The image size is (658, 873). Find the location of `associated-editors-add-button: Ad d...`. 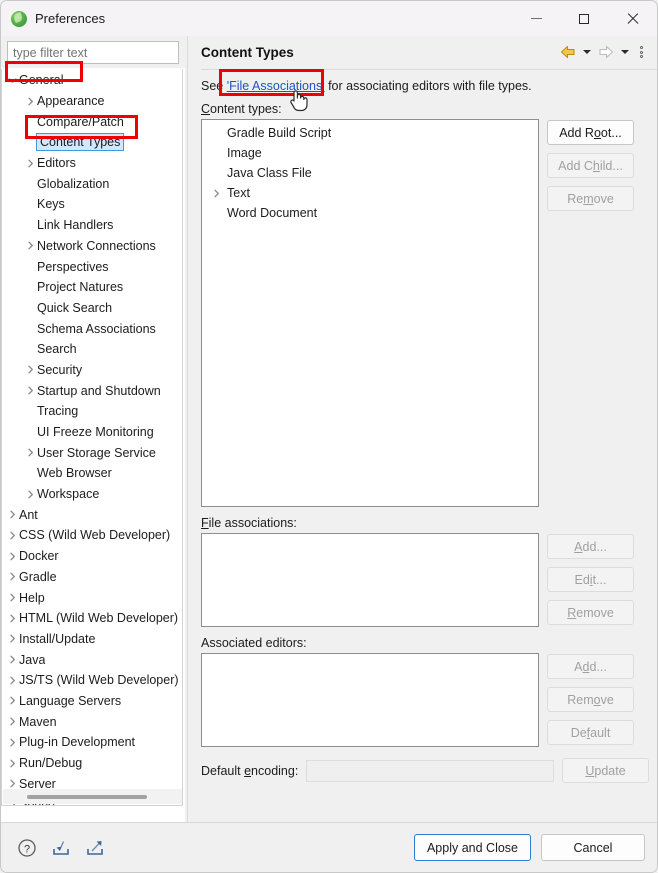

associated-editors-add-button: Ad d... is located at coordinates (590, 666).